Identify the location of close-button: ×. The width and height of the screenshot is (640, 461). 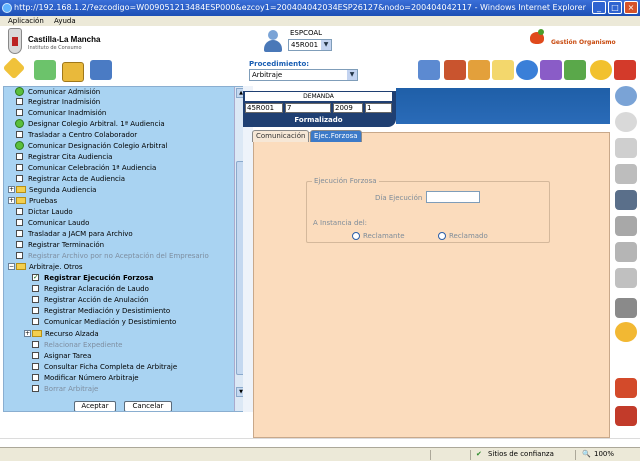
(631, 7).